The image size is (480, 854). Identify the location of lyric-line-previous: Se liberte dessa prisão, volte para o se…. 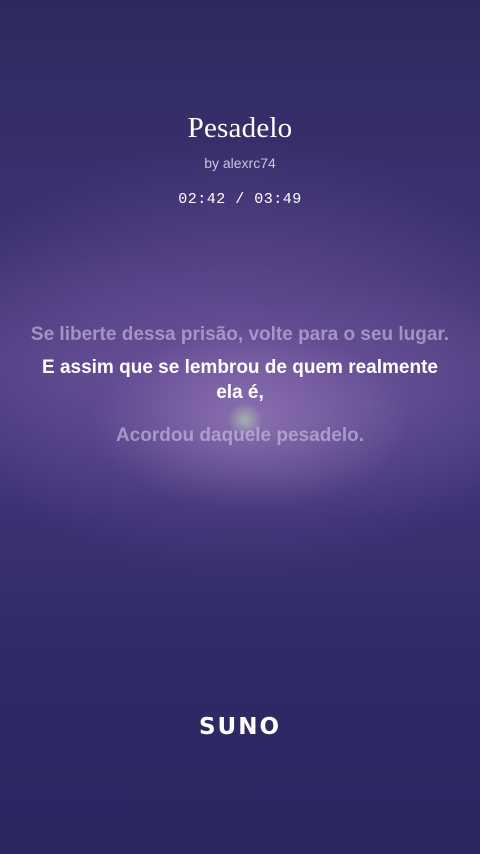
(240, 334).